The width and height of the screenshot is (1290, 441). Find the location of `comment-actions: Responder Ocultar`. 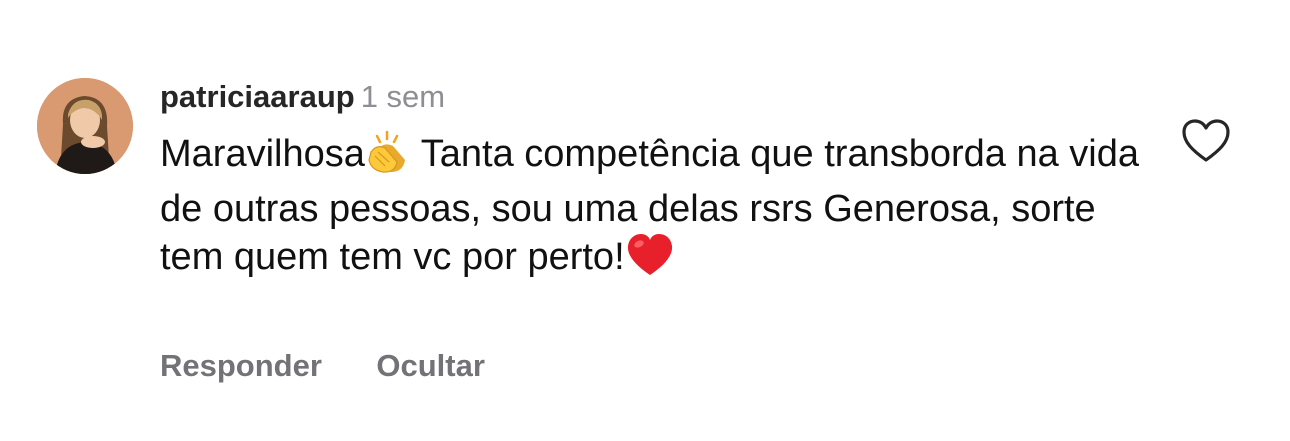

comment-actions: Responder Ocultar is located at coordinates (322, 366).